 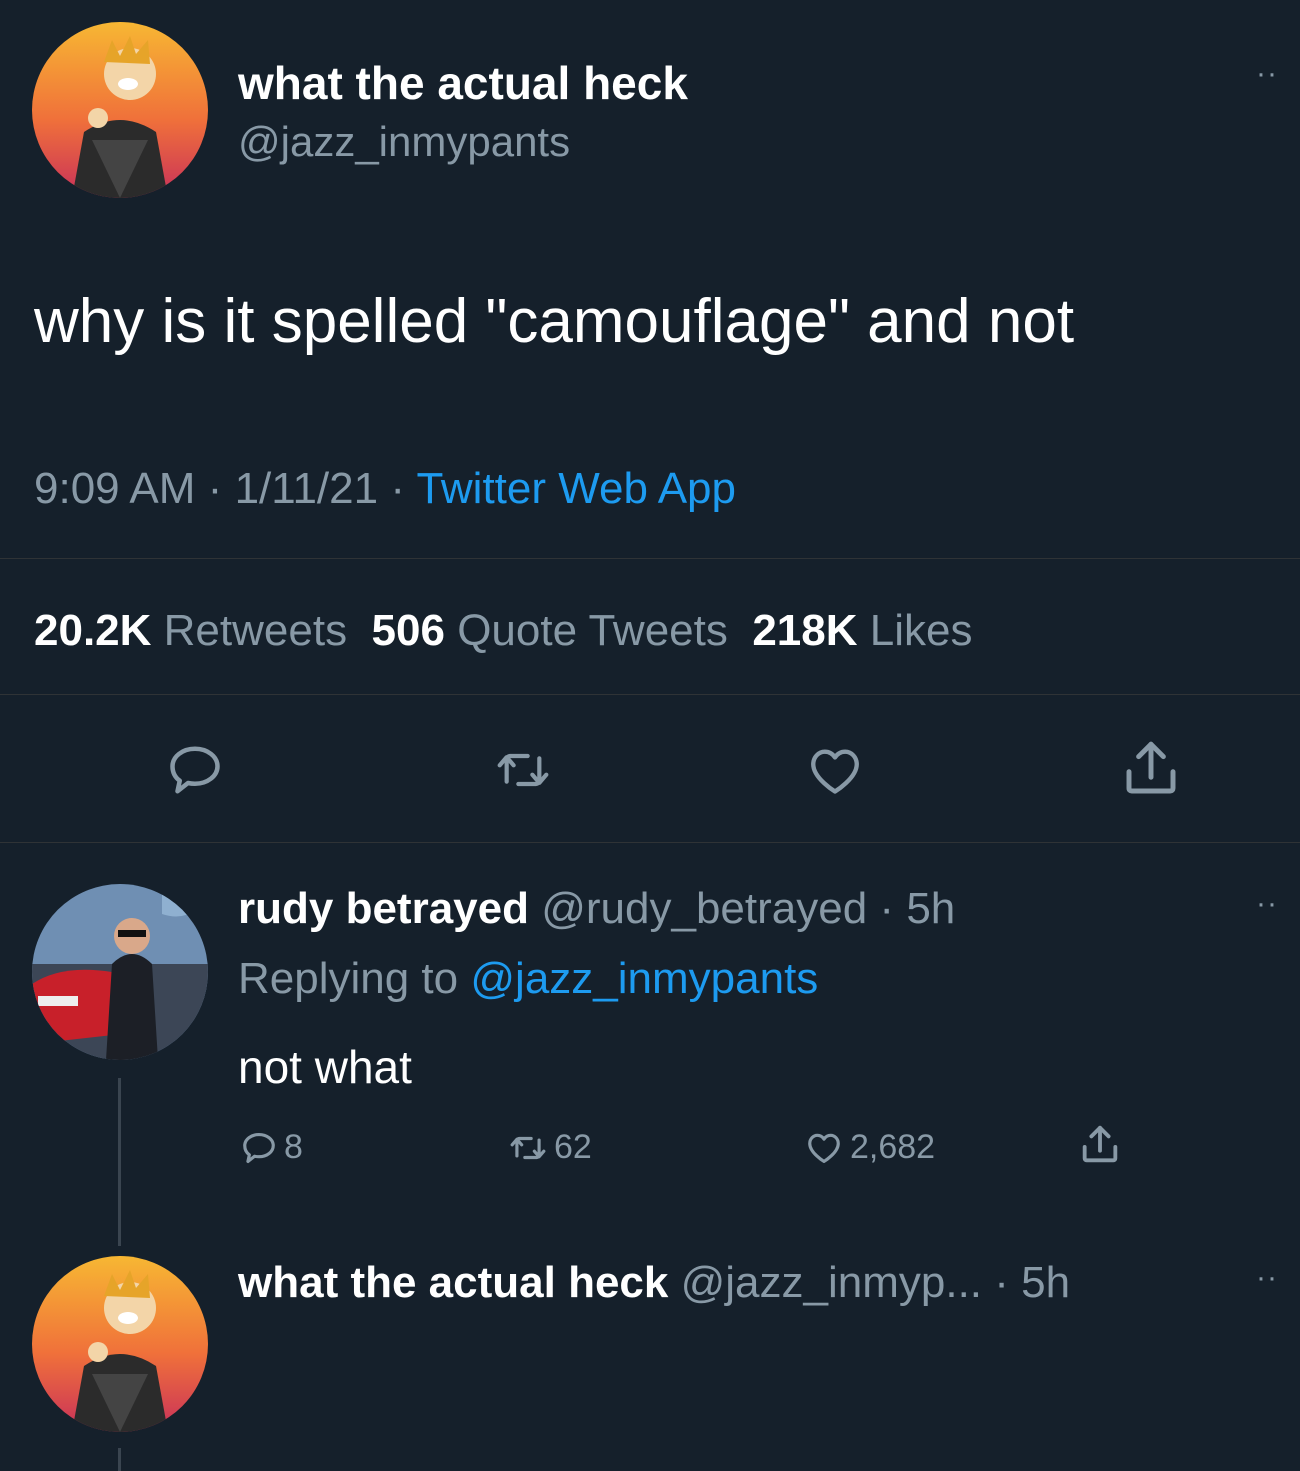 What do you see at coordinates (93, 630) in the screenshot?
I see `retweets-count: 20.2K` at bounding box center [93, 630].